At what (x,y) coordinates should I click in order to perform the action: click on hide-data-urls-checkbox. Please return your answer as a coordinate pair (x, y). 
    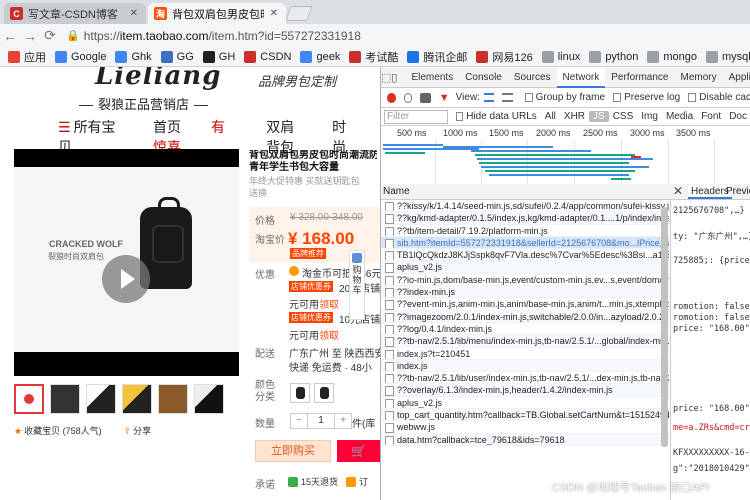
    Looking at the image, I should click on (460, 116).